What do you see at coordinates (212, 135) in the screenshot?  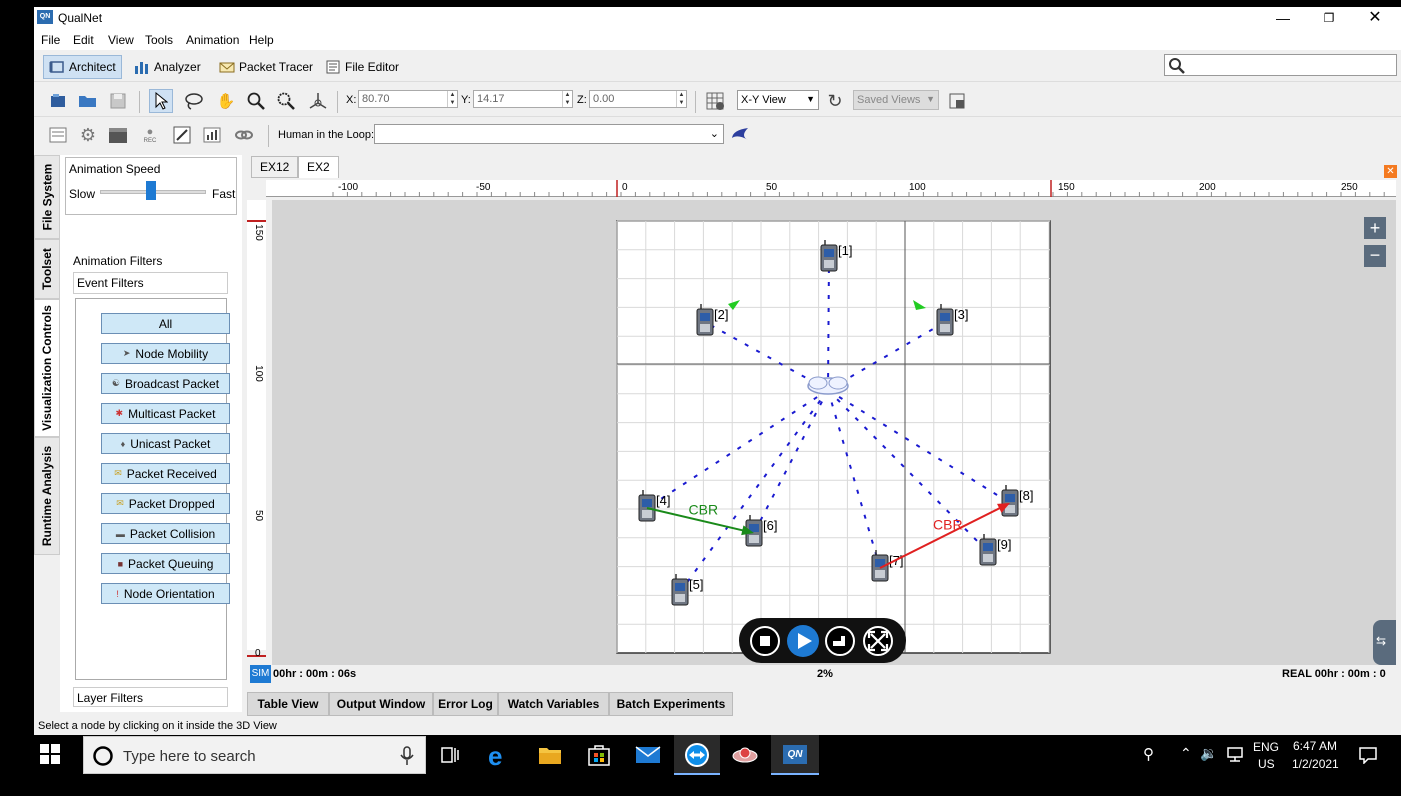 I see `statistics-button` at bounding box center [212, 135].